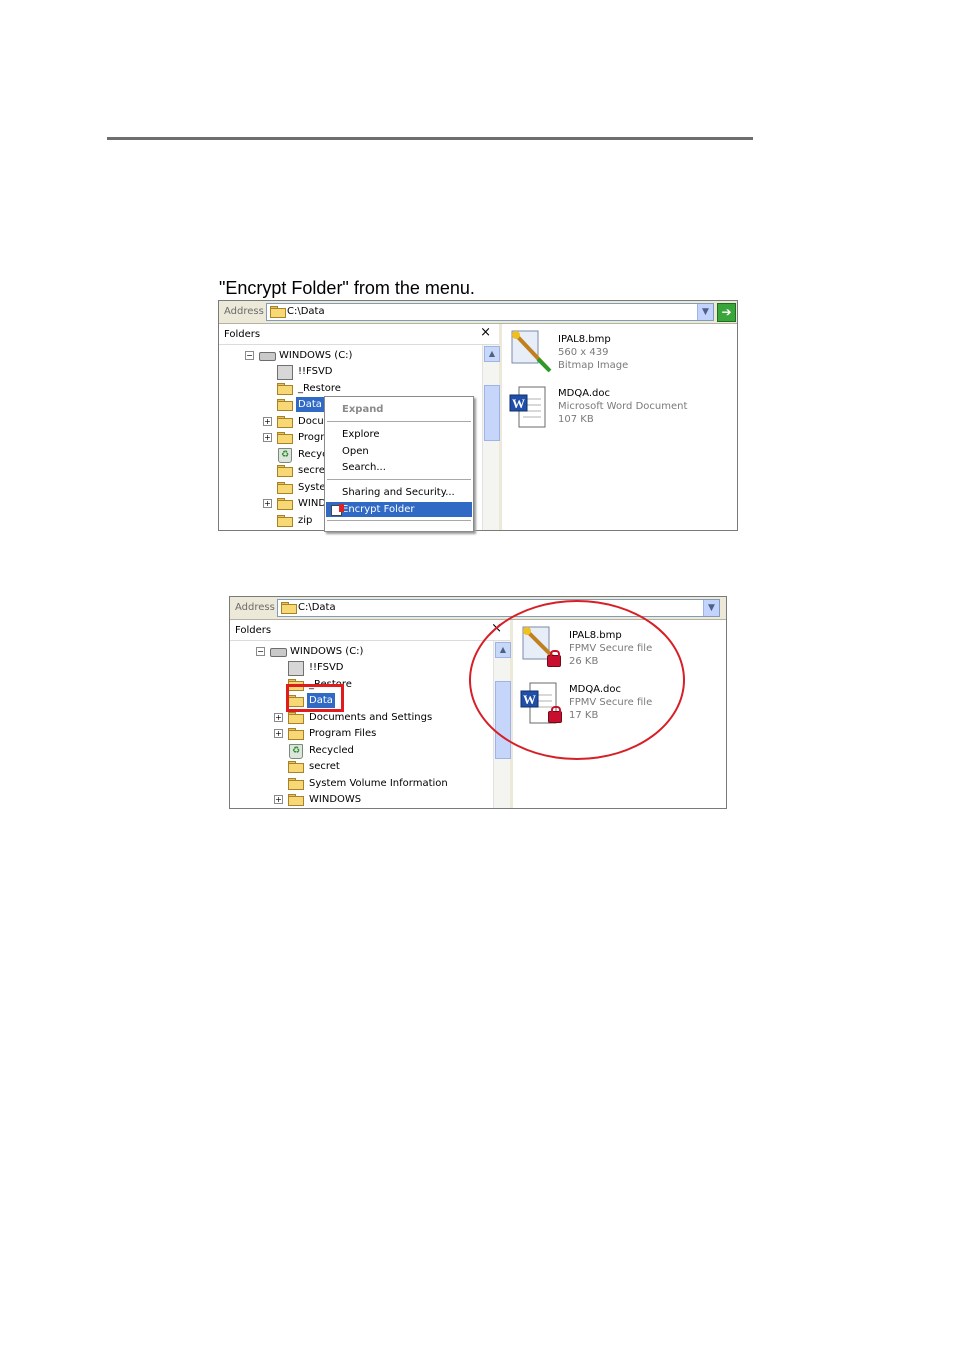  What do you see at coordinates (319, 388) in the screenshot?
I see `tree-item-label: _Restore` at bounding box center [319, 388].